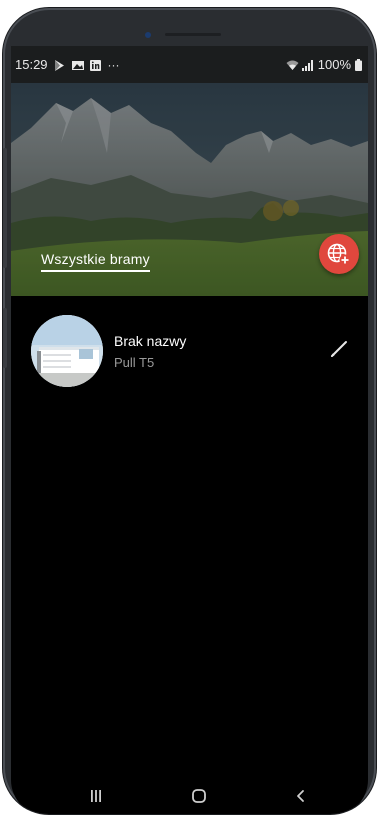  What do you see at coordinates (60, 65) in the screenshot?
I see `play-store-icon` at bounding box center [60, 65].